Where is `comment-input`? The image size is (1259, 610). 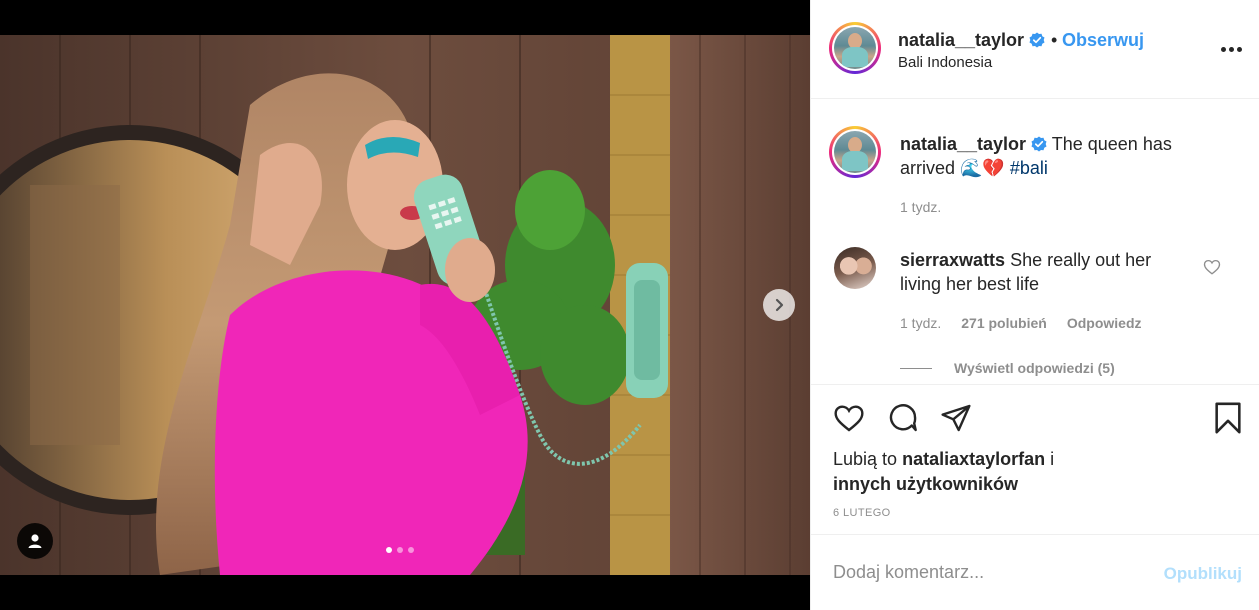 comment-input is located at coordinates (983, 572).